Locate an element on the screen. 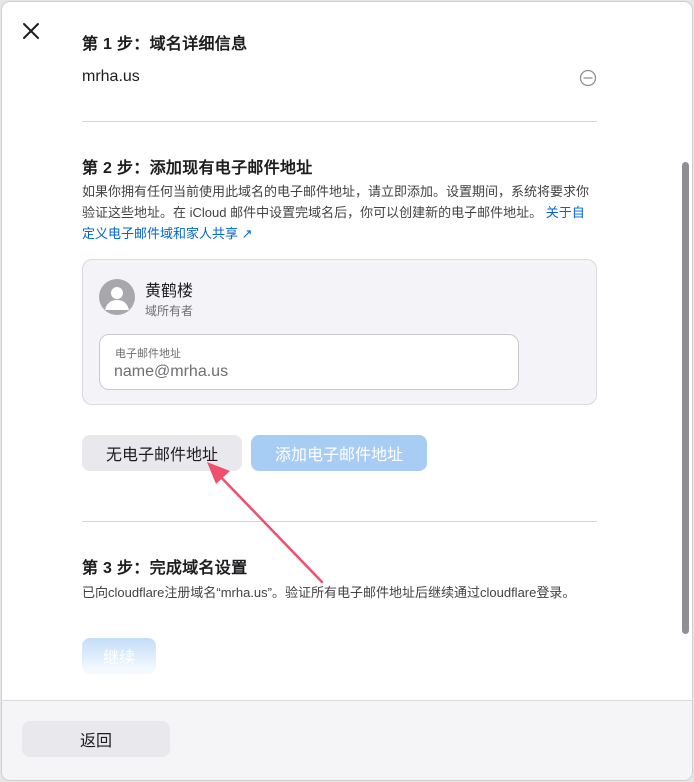 The image size is (694, 782). step1-title: 第 1 步：域名详细信息 is located at coordinates (165, 44).